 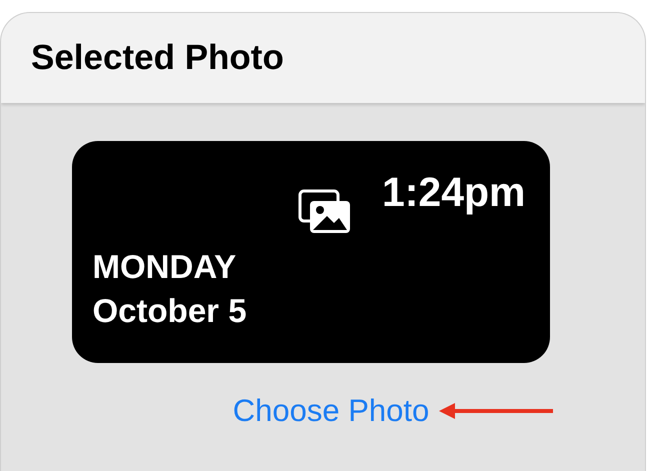 I want to click on header-title: Selected Photo, so click(x=157, y=58).